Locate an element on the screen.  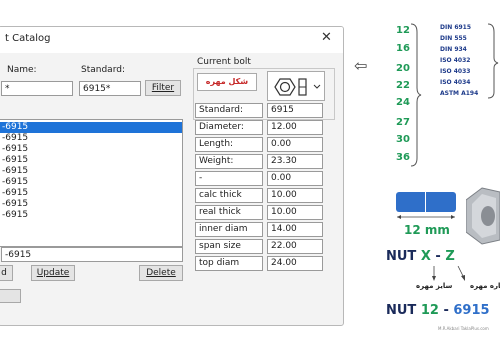
standard-item: DIN 555 is located at coordinates (453, 38).